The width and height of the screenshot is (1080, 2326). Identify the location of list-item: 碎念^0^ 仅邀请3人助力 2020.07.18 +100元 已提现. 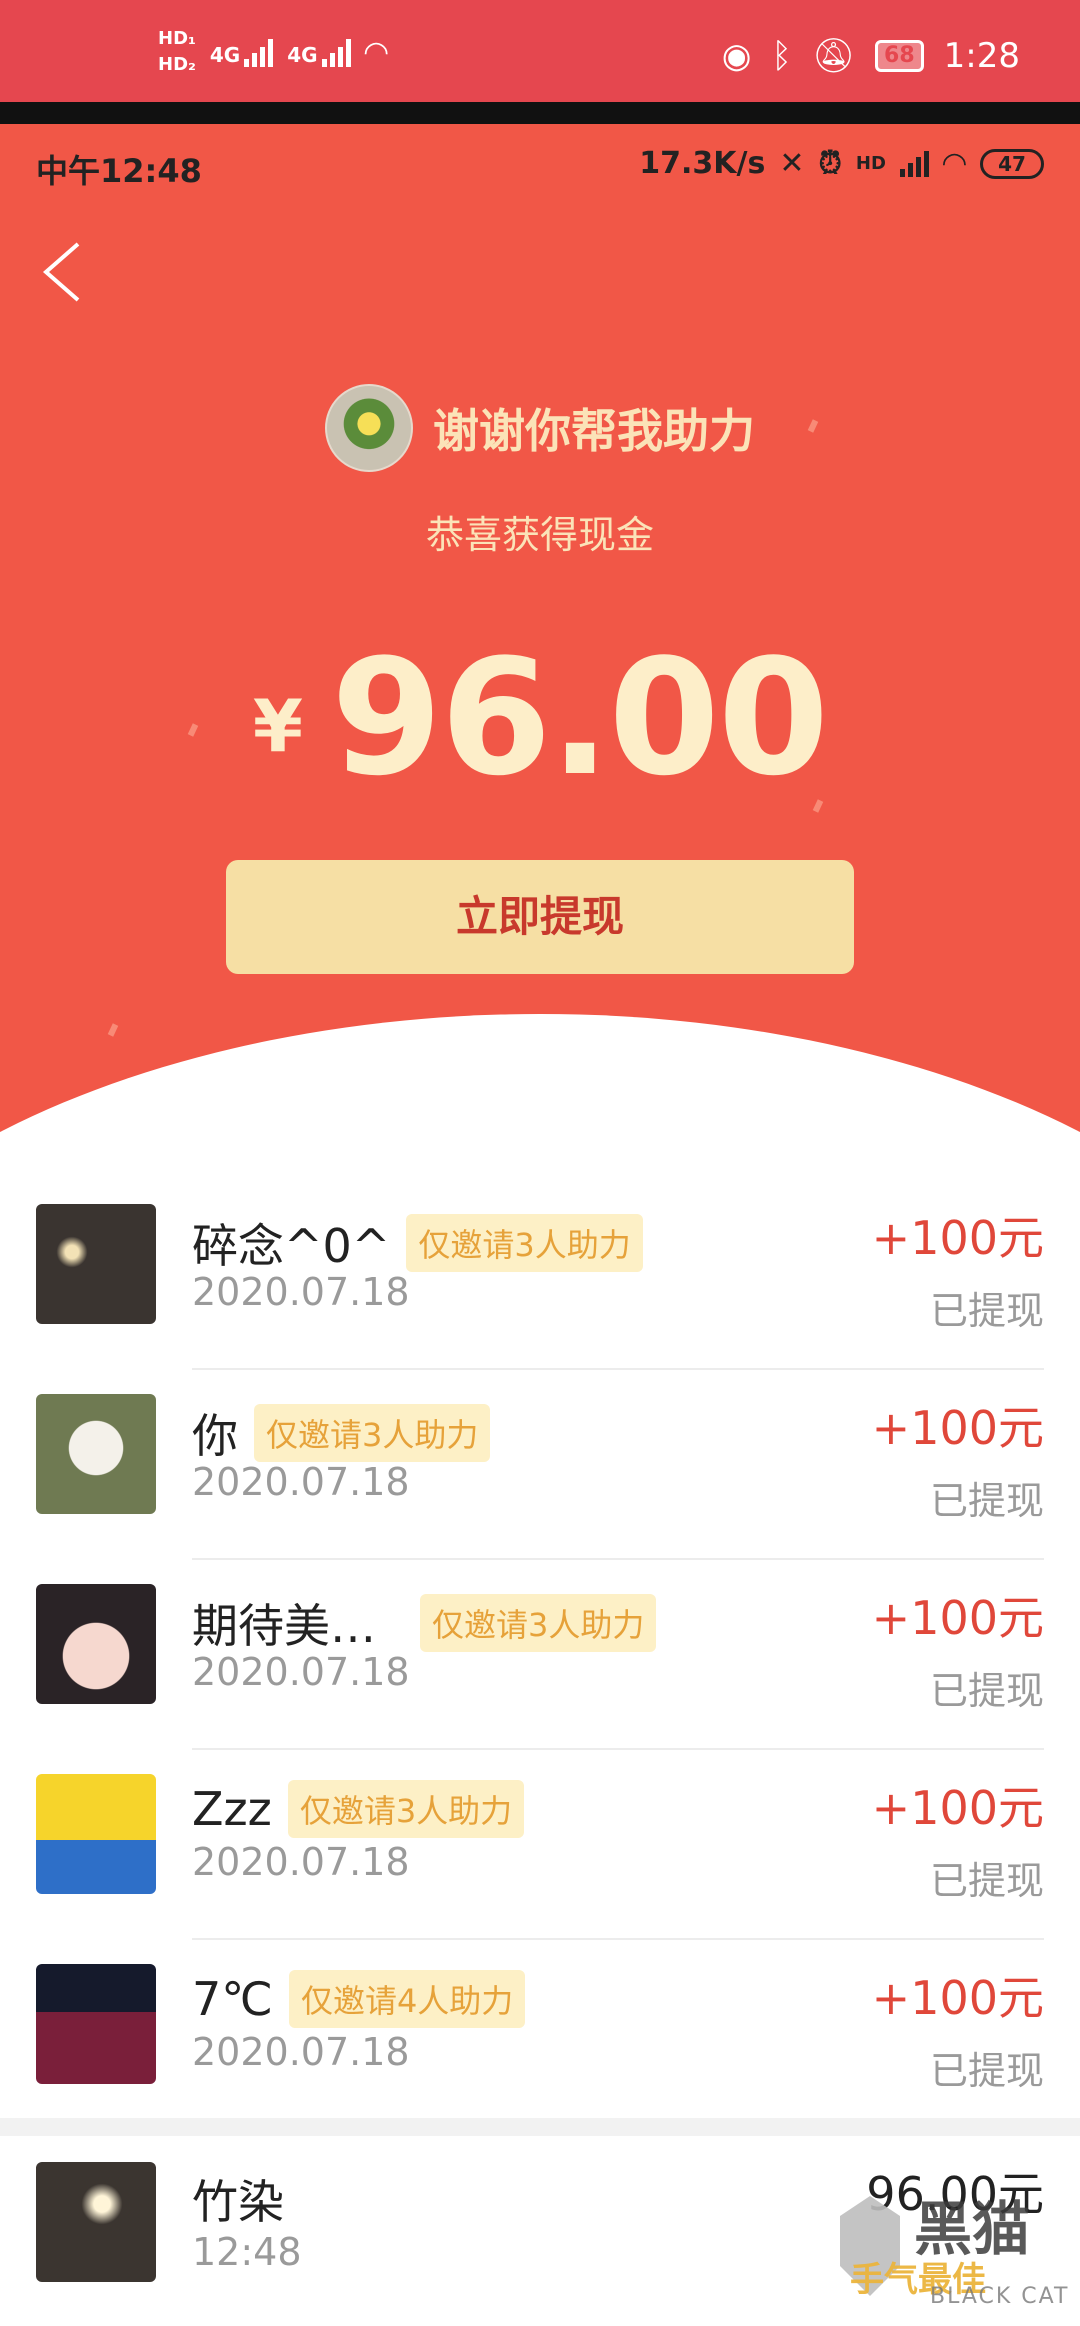
(540, 1275).